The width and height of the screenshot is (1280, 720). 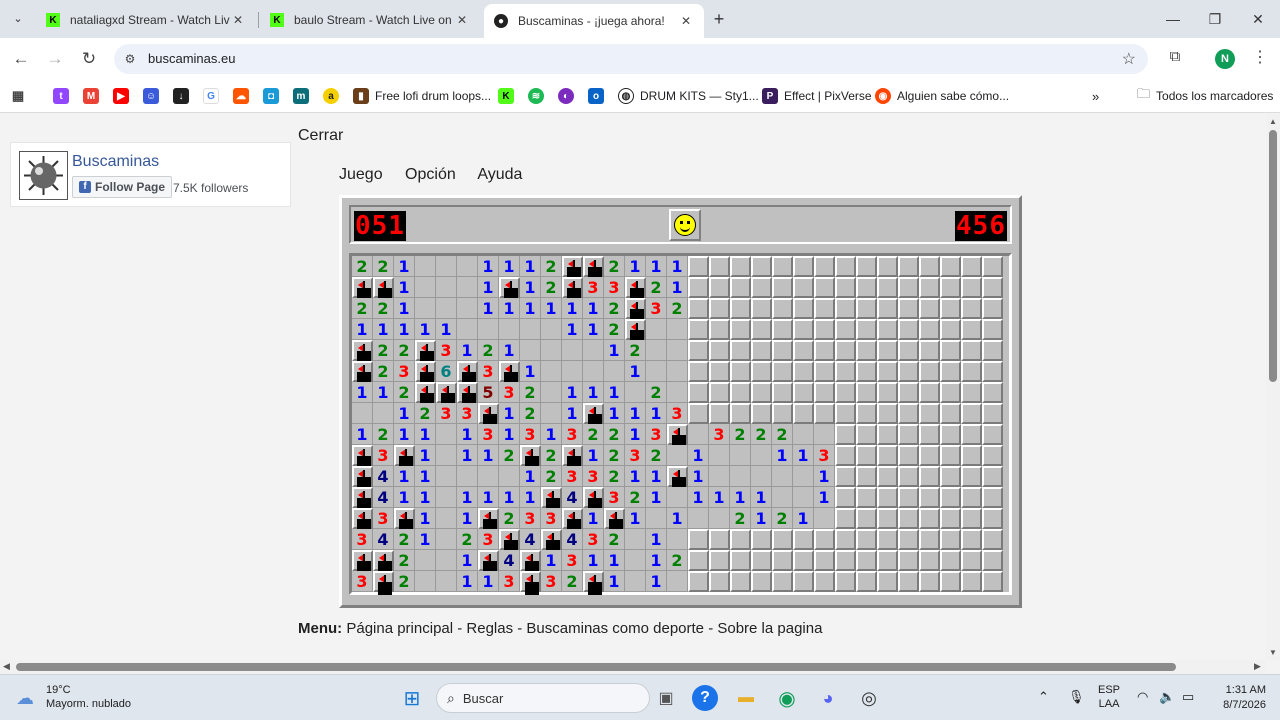 What do you see at coordinates (1188, 697) in the screenshot?
I see `battery-icon: ▭` at bounding box center [1188, 697].